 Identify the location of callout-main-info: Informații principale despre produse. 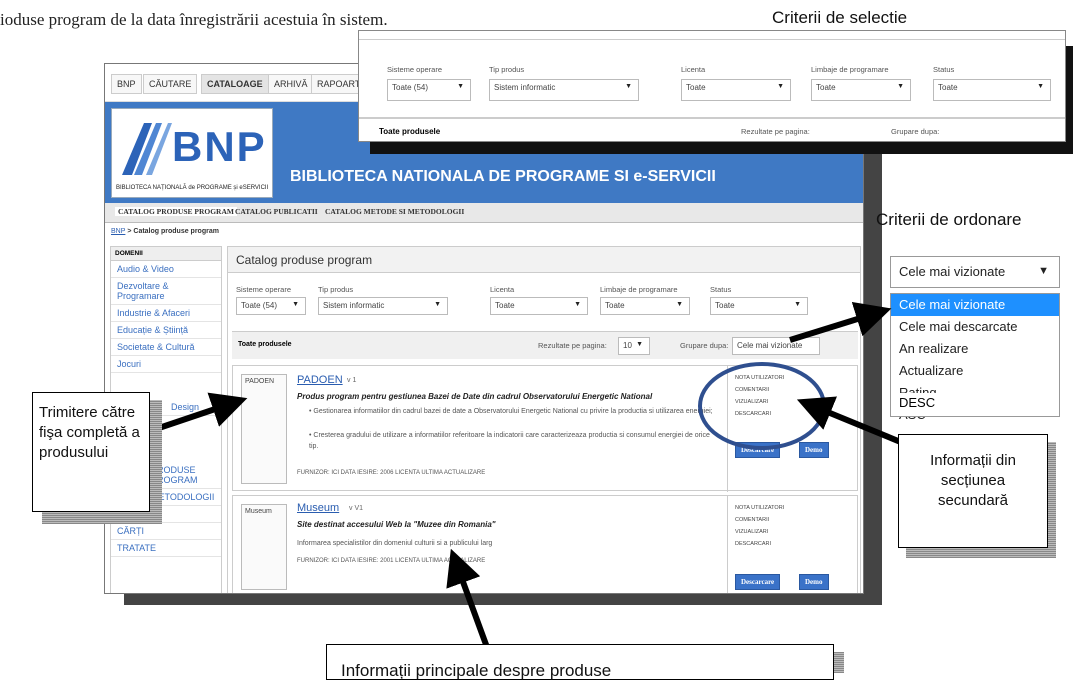
(580, 662).